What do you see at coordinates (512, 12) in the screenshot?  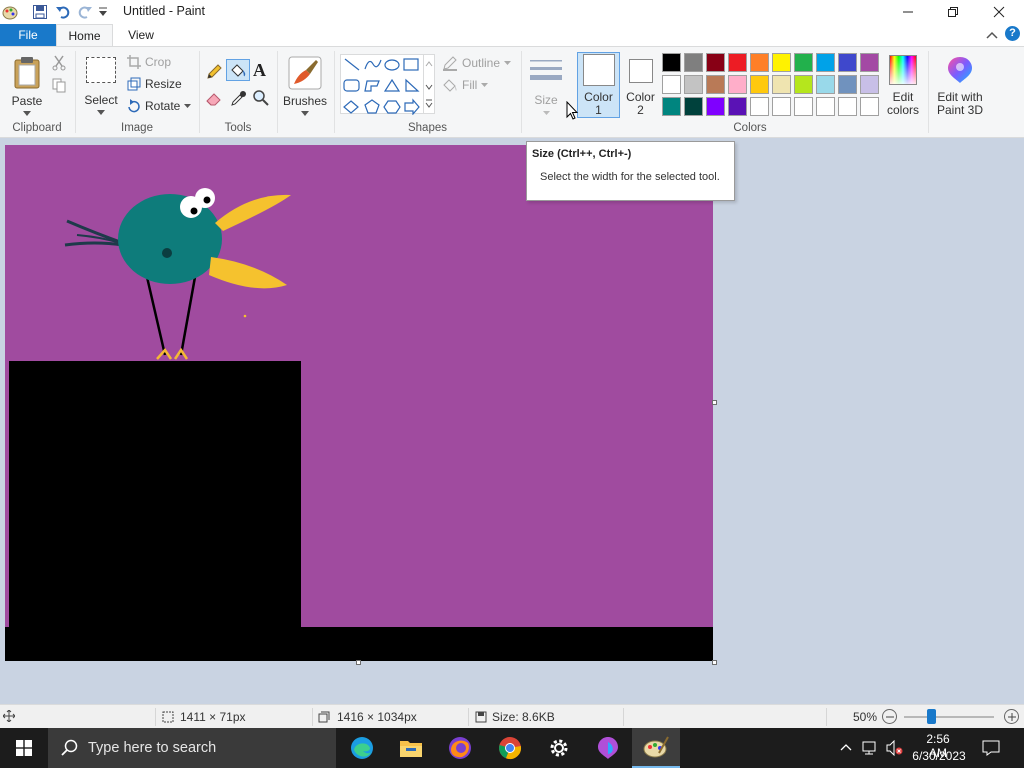 I see `title-bar: Untitled - Paint` at bounding box center [512, 12].